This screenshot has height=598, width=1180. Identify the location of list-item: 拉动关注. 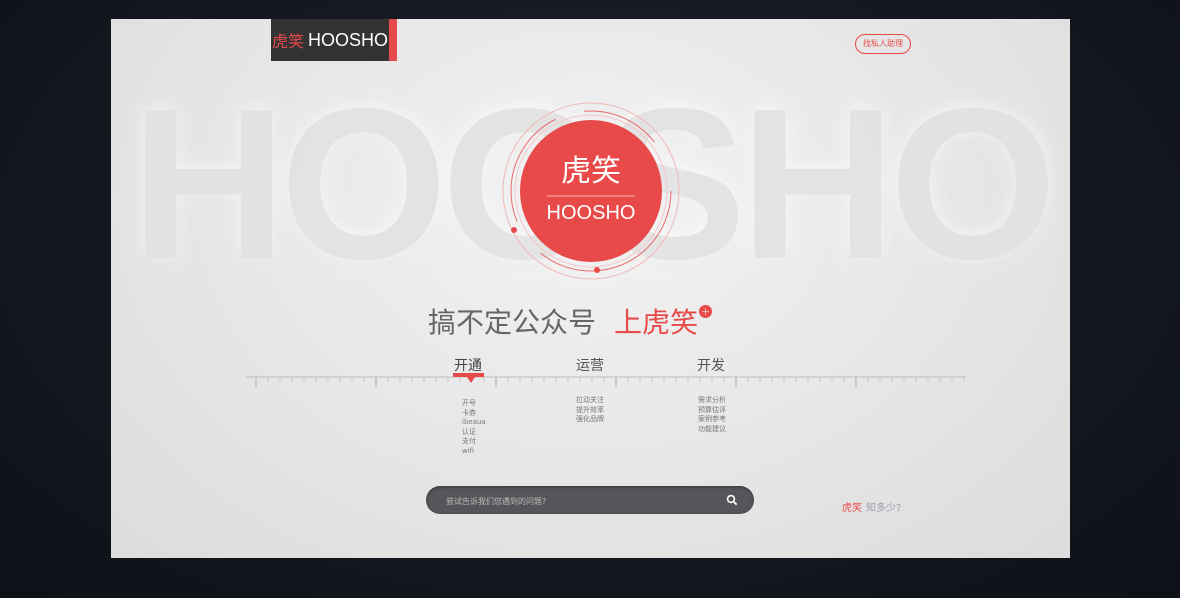
(590, 401).